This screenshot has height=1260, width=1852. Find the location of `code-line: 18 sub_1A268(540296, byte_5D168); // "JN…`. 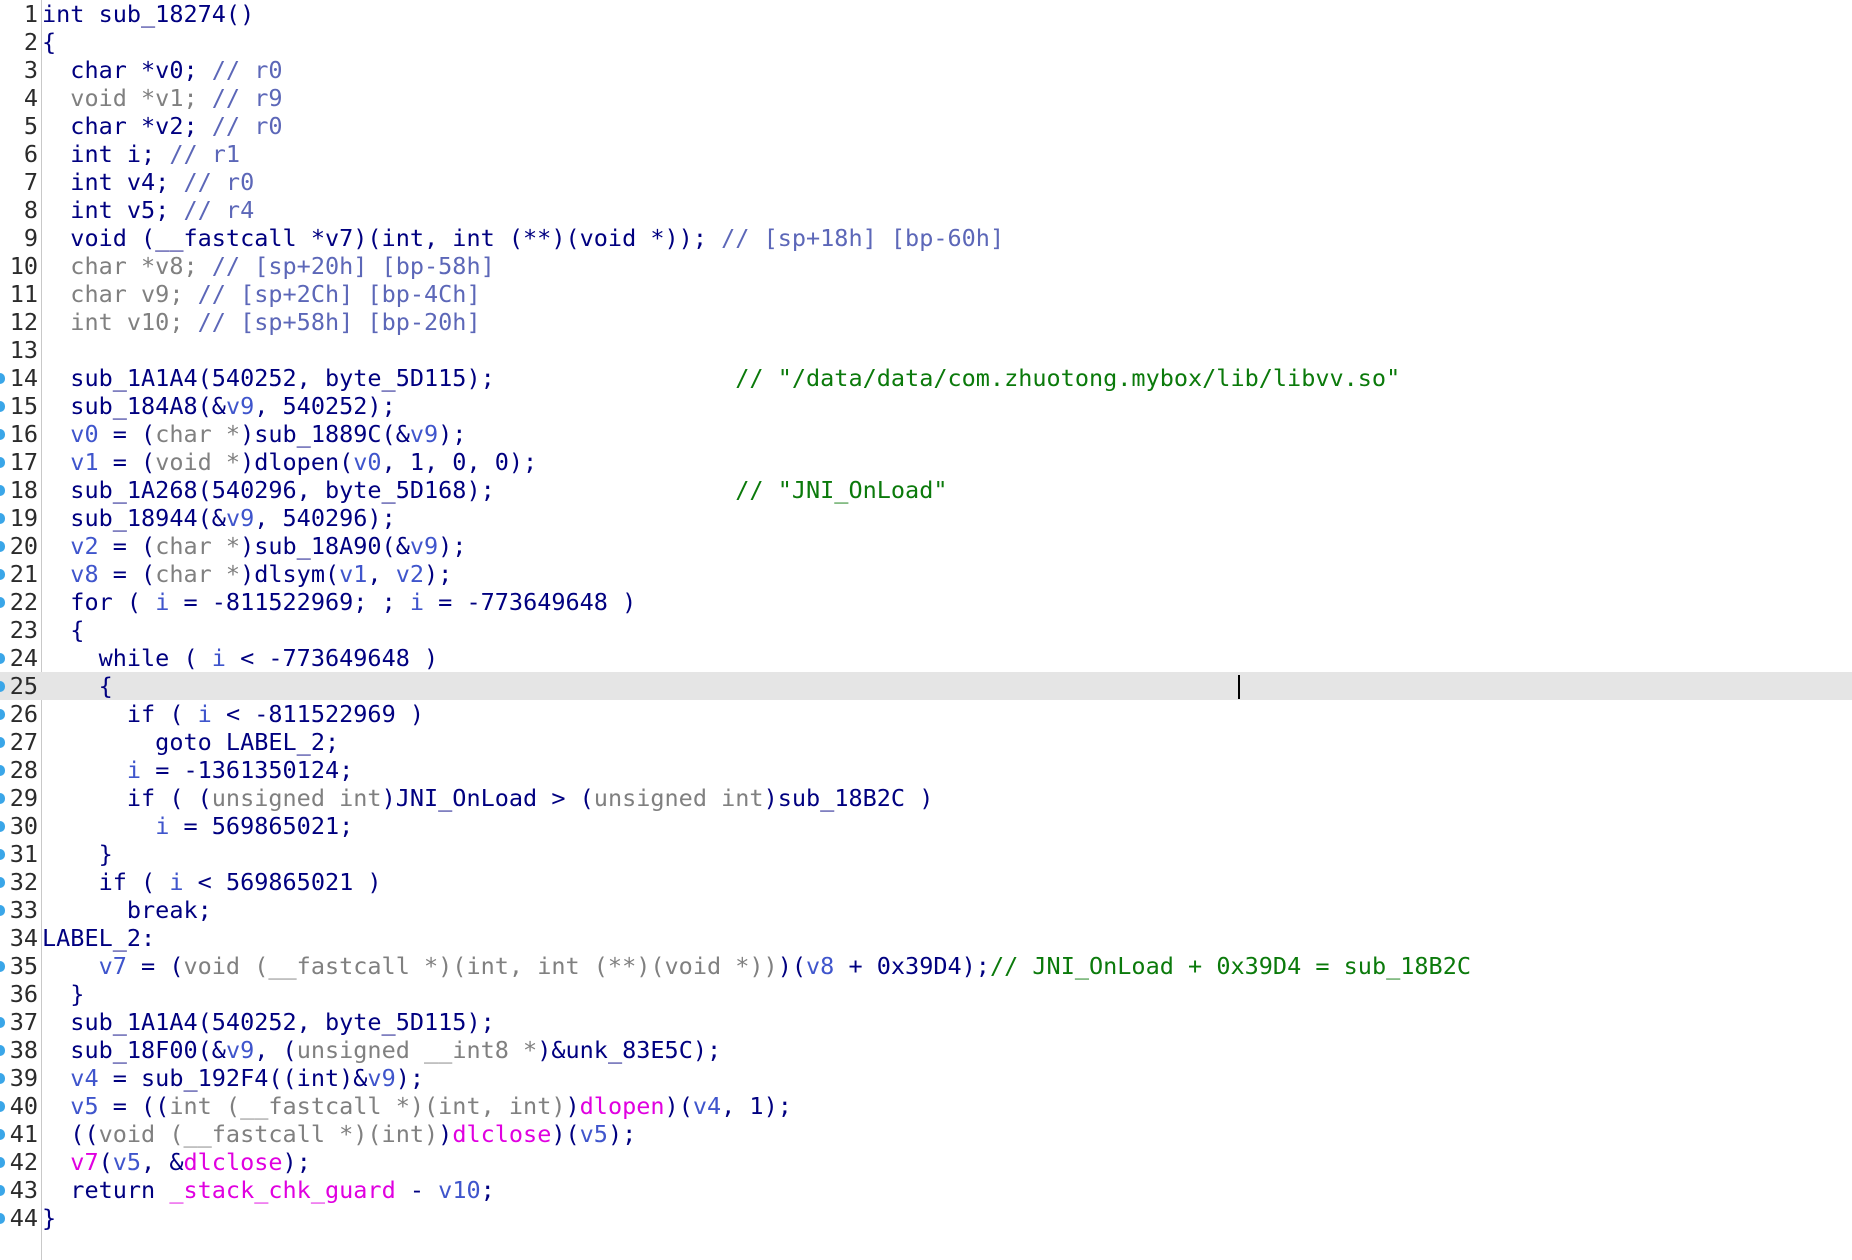

code-line: 18 sub_1A268(540296, byte_5D168); // "JN… is located at coordinates (926, 490).